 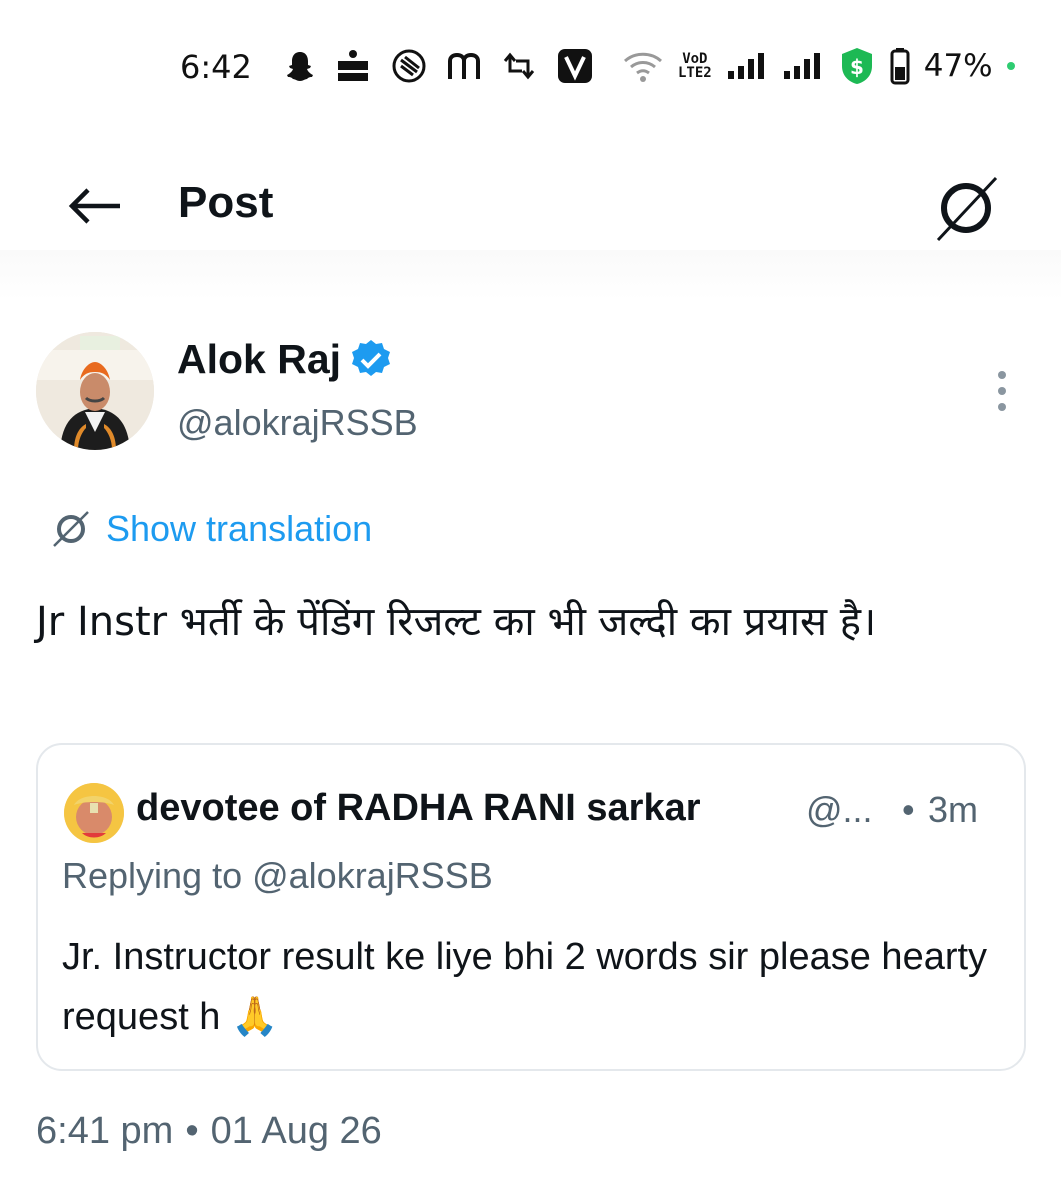 I want to click on system-icons: VoD LTE2 $ 47%, so click(x=818, y=66).